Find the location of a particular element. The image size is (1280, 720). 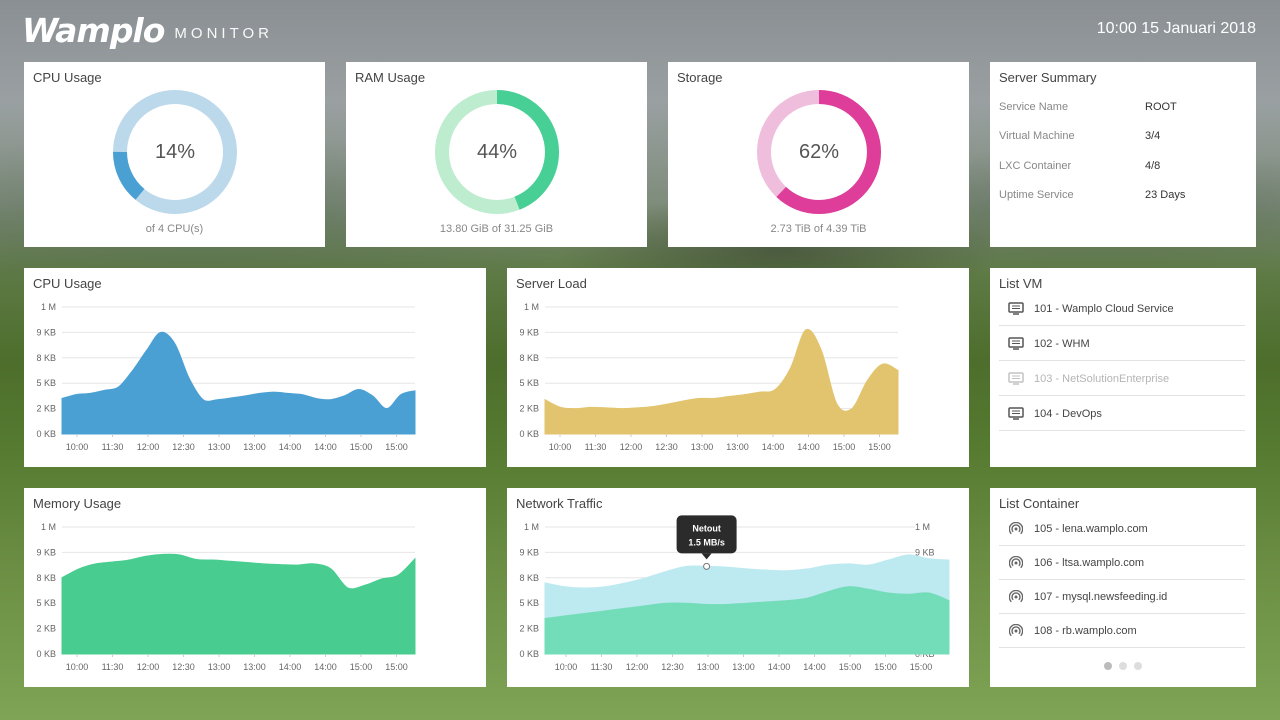

card-title: CPU Usage is located at coordinates (67, 77).